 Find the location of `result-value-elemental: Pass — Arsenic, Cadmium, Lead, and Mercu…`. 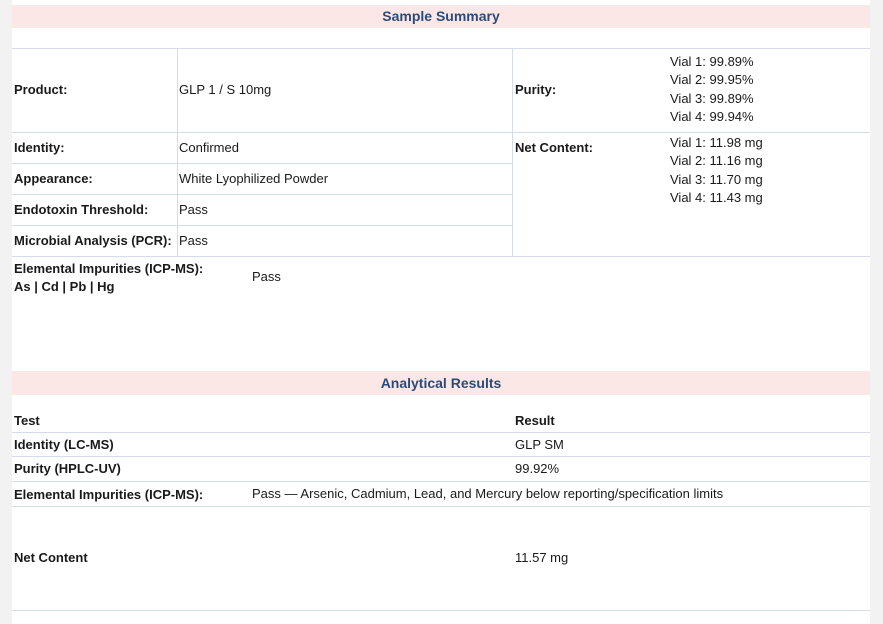

result-value-elemental: Pass — Arsenic, Cadmium, Lead, and Mercu… is located at coordinates (488, 493).